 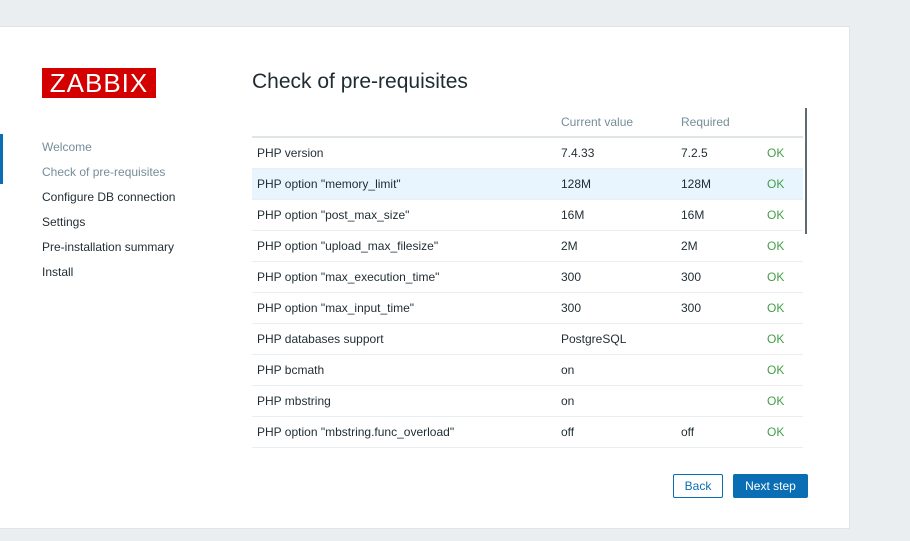 I want to click on table-header-row: Current value Required, so click(x=527, y=123).